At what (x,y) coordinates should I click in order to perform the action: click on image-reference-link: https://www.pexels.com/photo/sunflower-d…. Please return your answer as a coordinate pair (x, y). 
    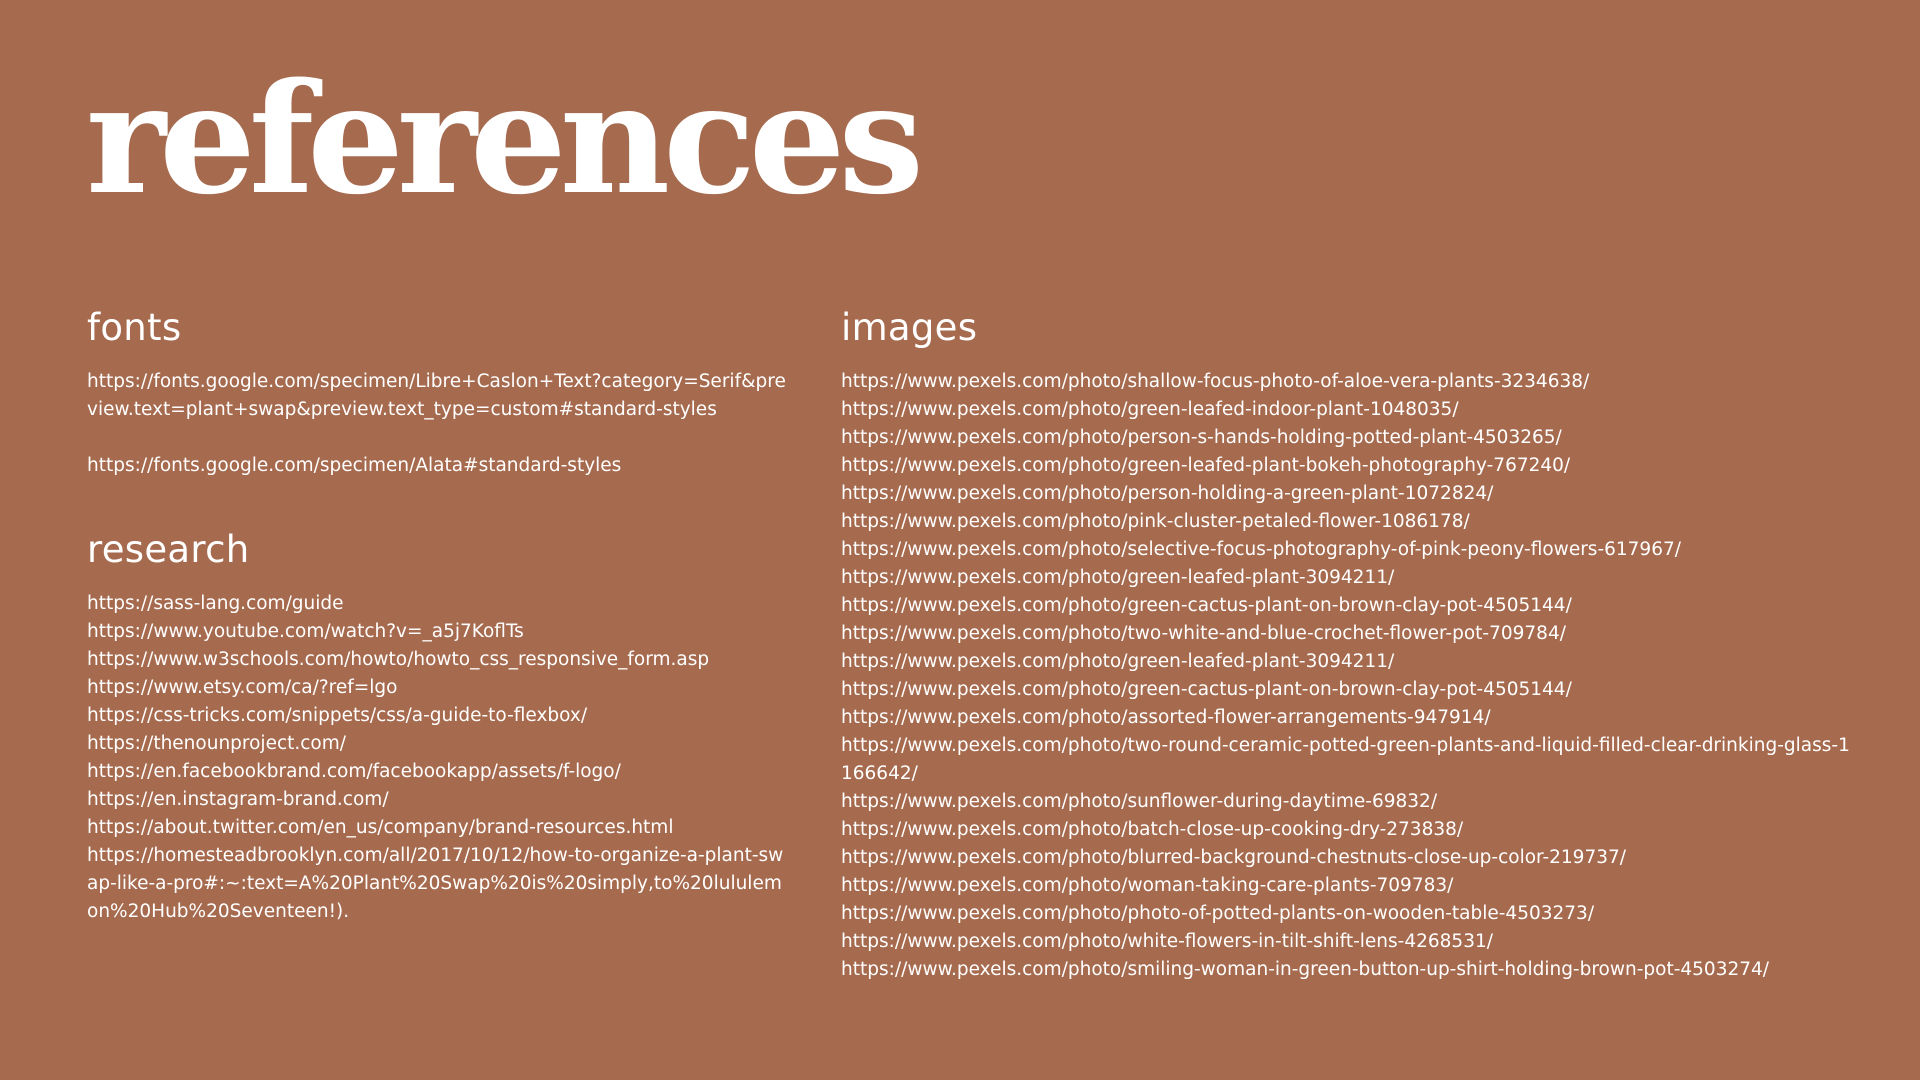
    Looking at the image, I should click on (1351, 802).